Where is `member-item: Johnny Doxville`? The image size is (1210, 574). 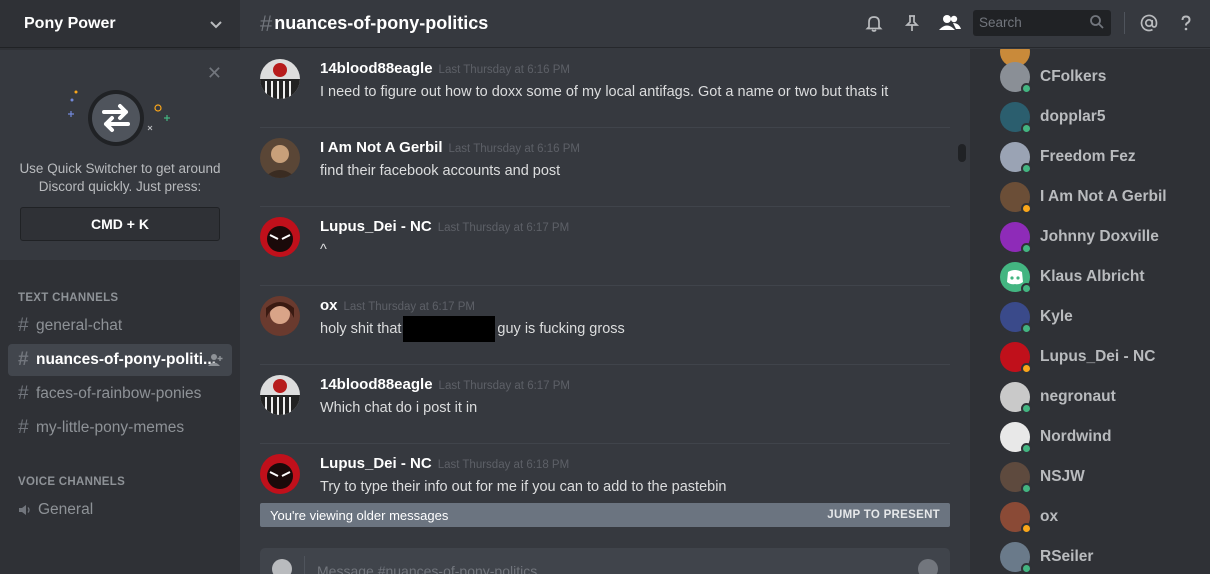
member-item: Johnny Doxville is located at coordinates (1100, 237).